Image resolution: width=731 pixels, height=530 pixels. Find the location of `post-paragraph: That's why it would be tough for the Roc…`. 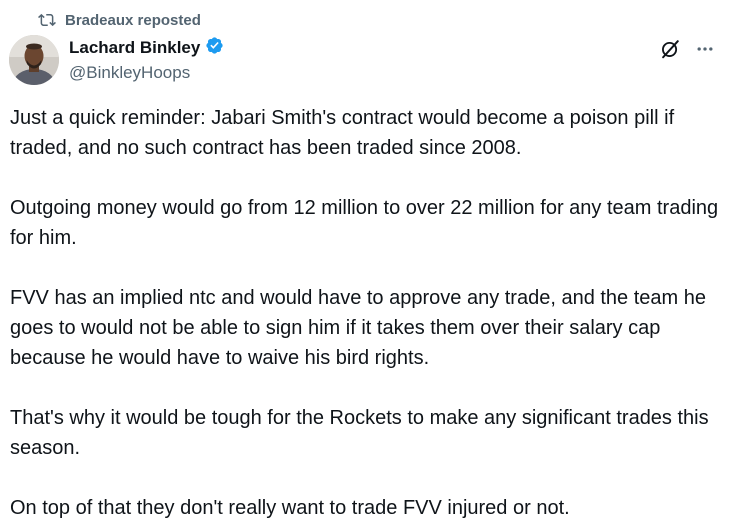

post-paragraph: That's why it would be tough for the Roc… is located at coordinates (359, 433).